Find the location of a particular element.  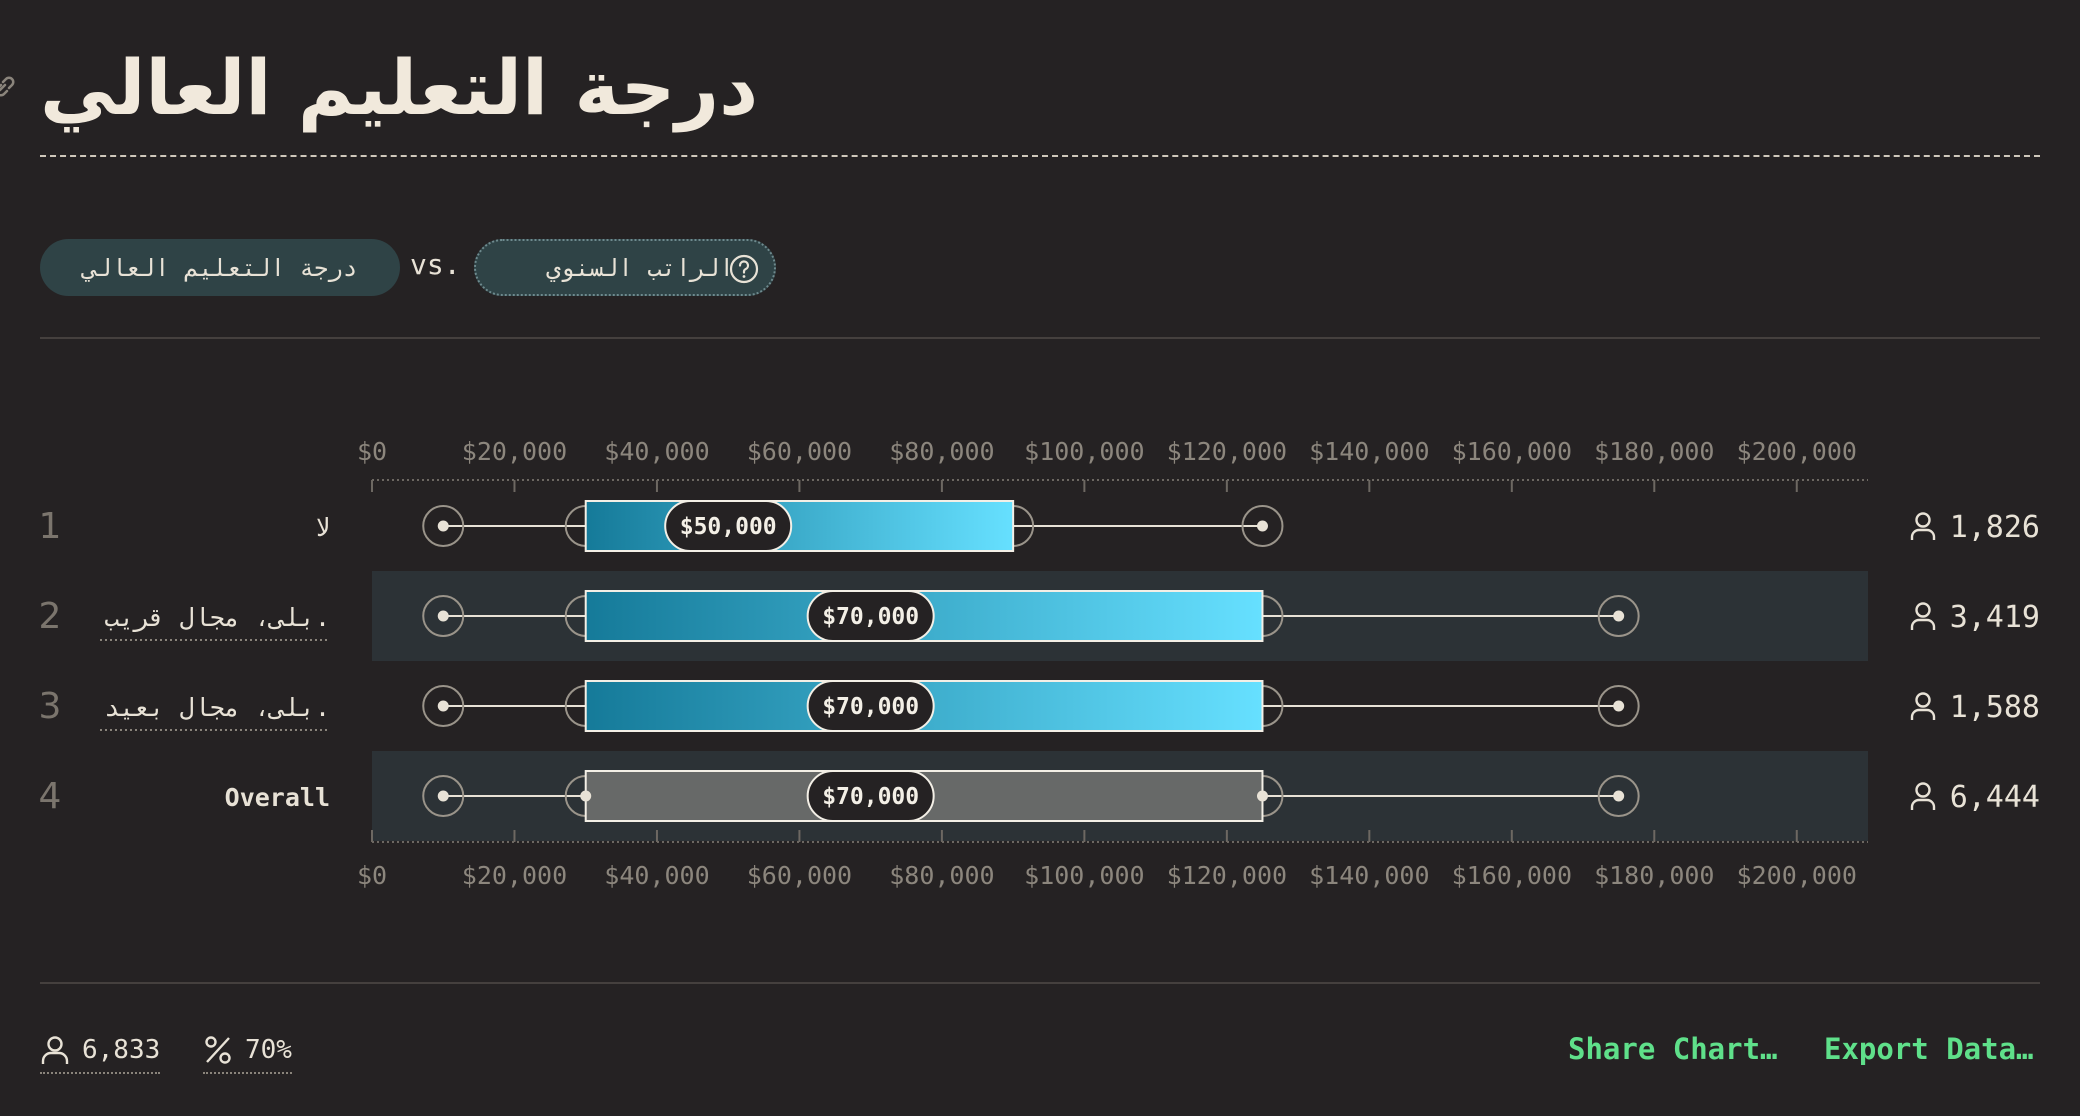

bottom-axis-tick-label: $0 is located at coordinates (372, 875).